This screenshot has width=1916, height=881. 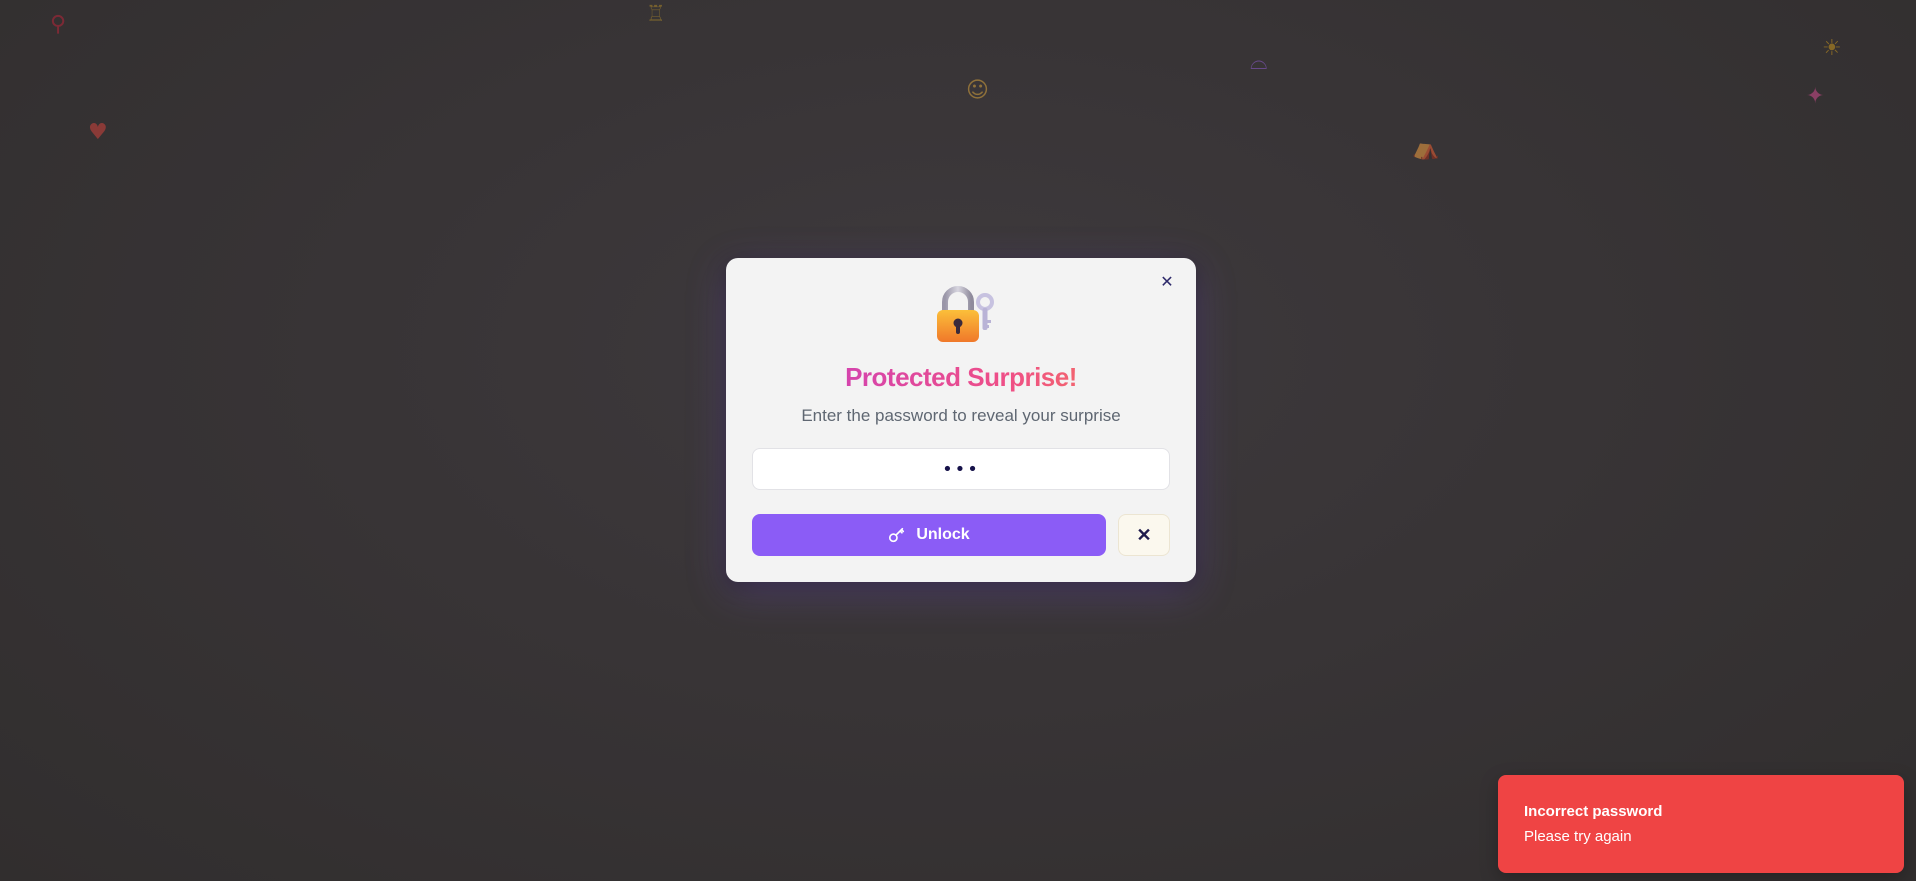 I want to click on unlock-button: Unlock, so click(x=929, y=535).